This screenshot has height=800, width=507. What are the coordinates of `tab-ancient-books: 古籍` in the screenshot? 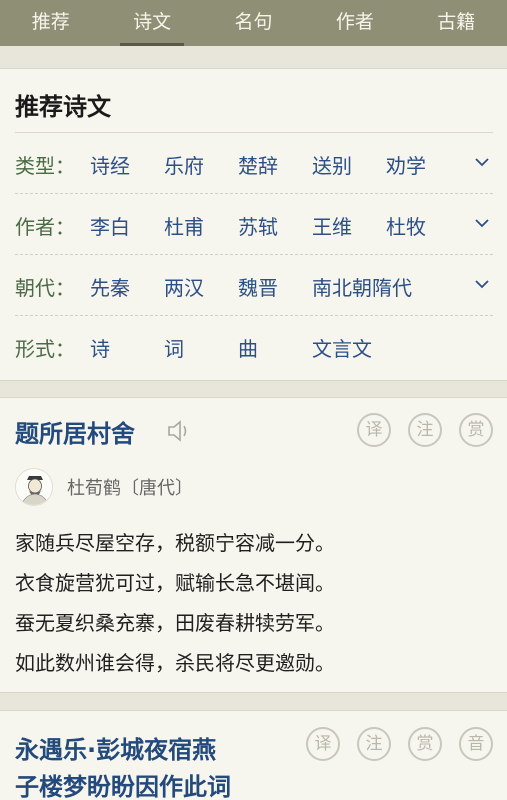 It's located at (456, 23).